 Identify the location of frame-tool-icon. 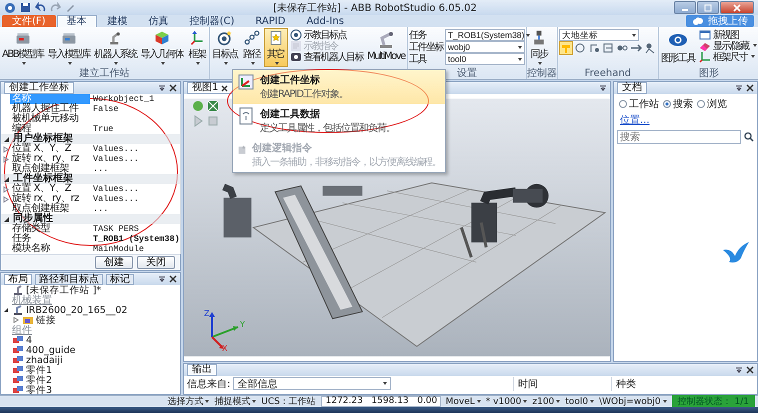
(607, 47).